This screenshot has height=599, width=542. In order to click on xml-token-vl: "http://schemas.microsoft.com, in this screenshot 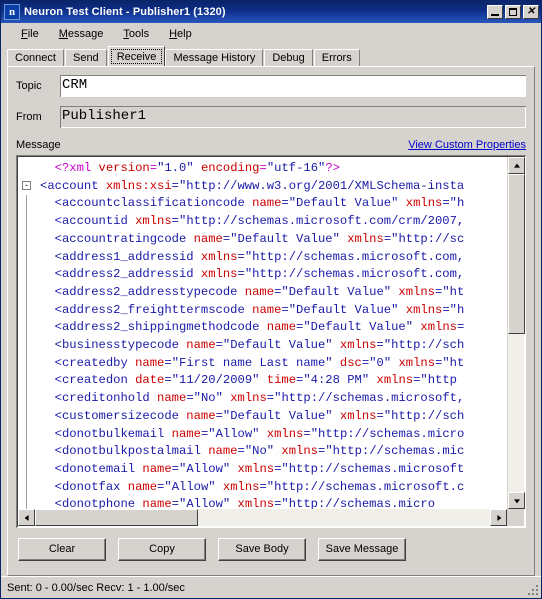, I will do `click(354, 274)`.